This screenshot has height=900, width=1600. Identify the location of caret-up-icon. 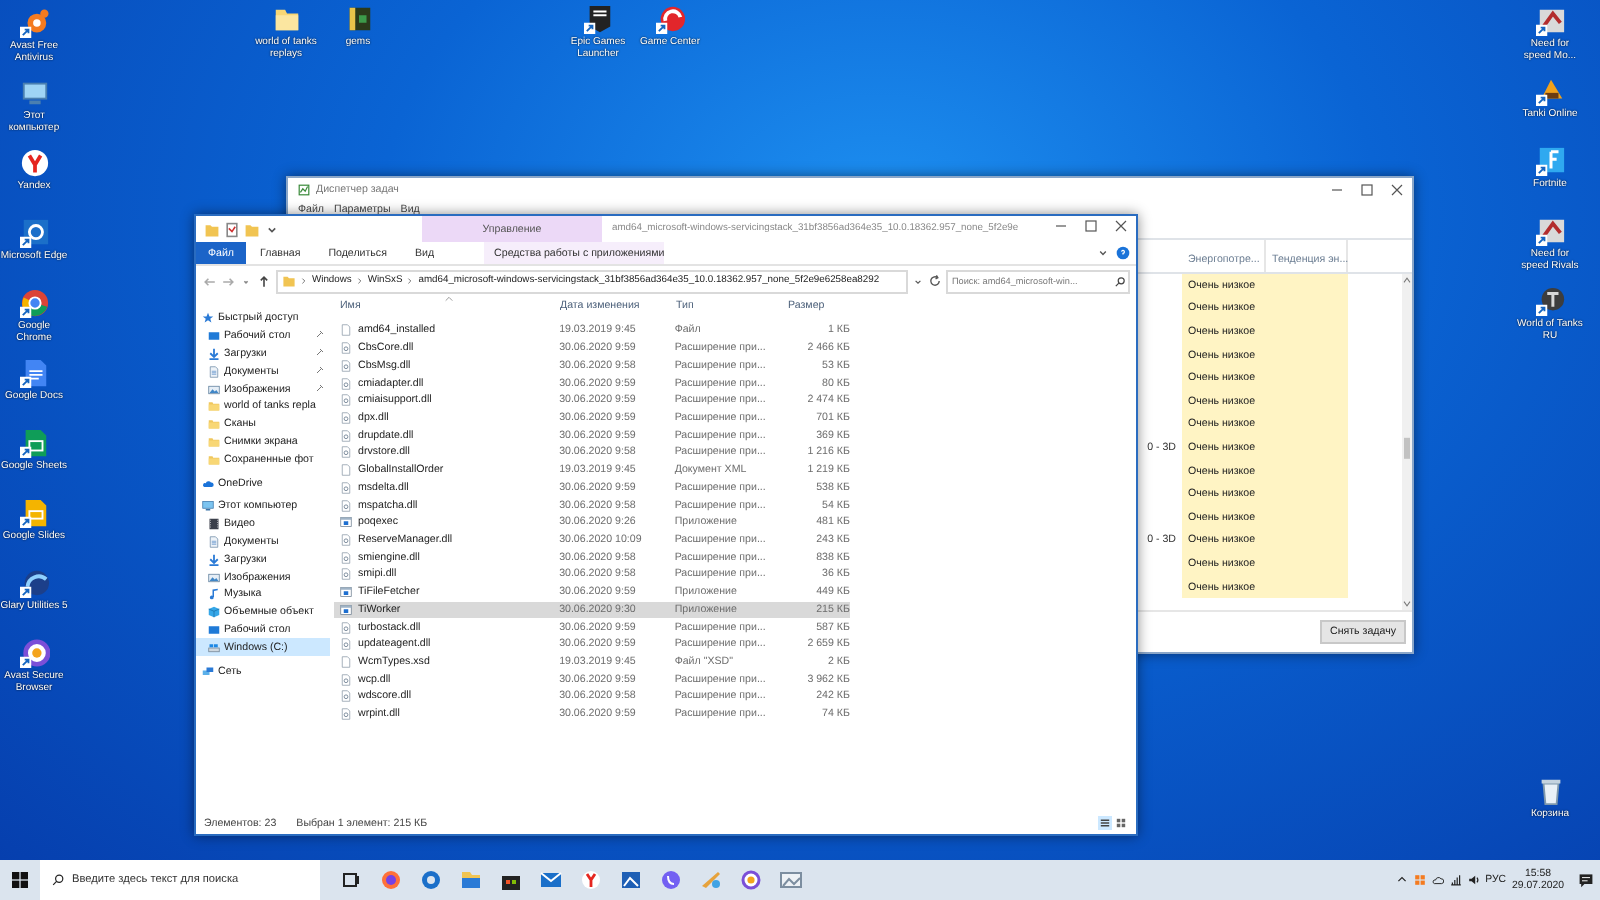
(1401, 880).